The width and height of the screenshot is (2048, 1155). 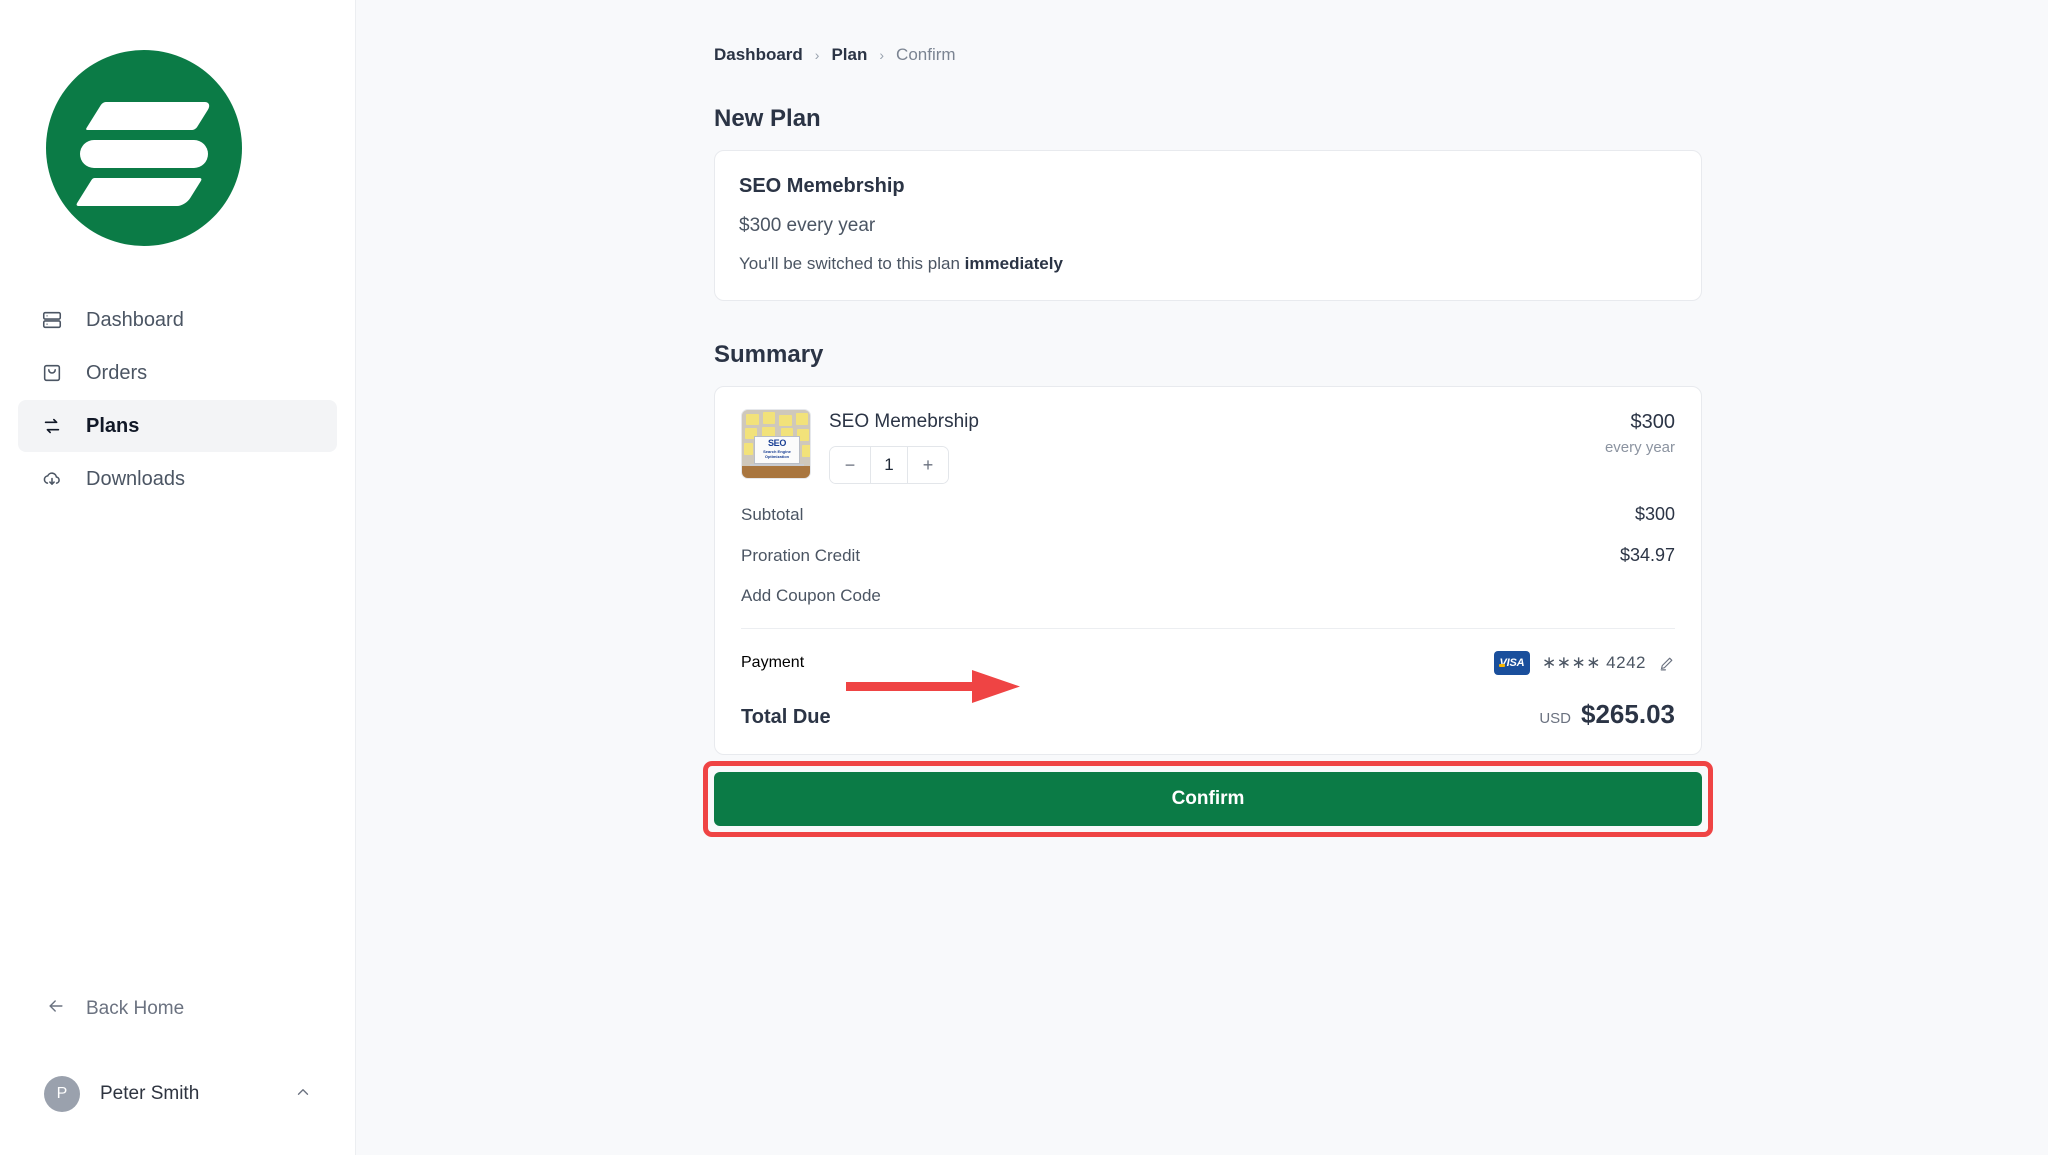 I want to click on quantity-decrement-button: −, so click(x=850, y=465).